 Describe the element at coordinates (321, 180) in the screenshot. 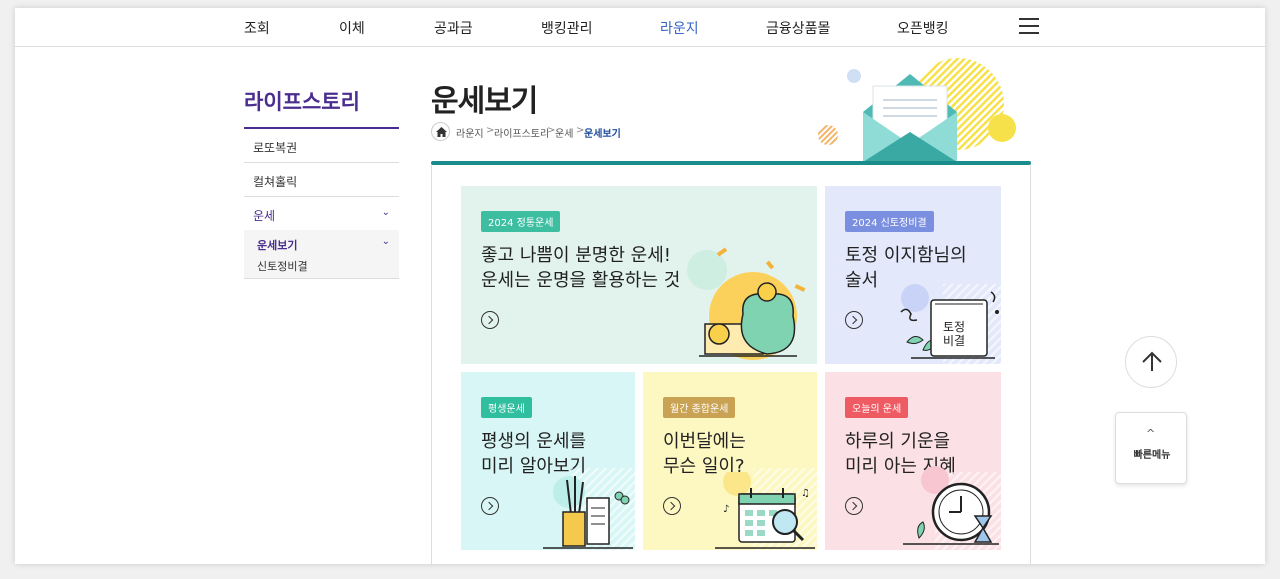

I see `sidebar-item-culture: 컬쳐홀릭` at that location.